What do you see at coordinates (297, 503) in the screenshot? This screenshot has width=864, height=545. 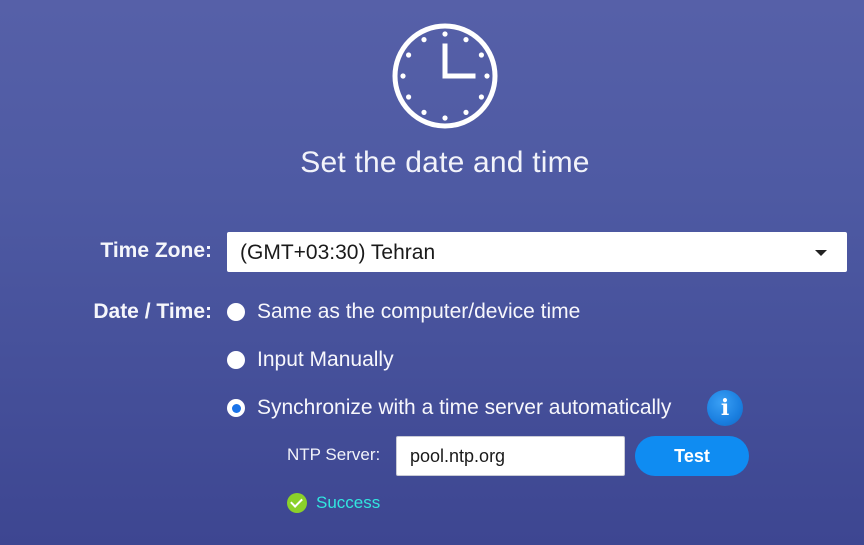 I see `check-circle-icon` at bounding box center [297, 503].